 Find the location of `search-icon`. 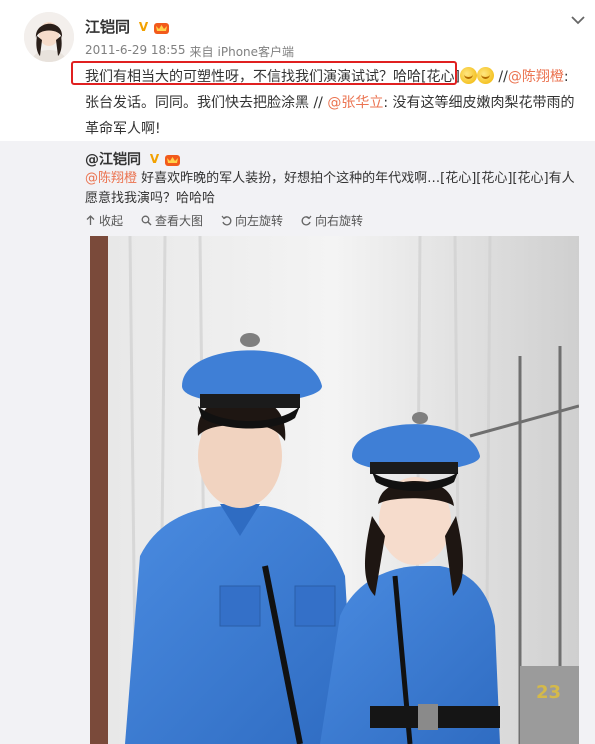

search-icon is located at coordinates (146, 220).